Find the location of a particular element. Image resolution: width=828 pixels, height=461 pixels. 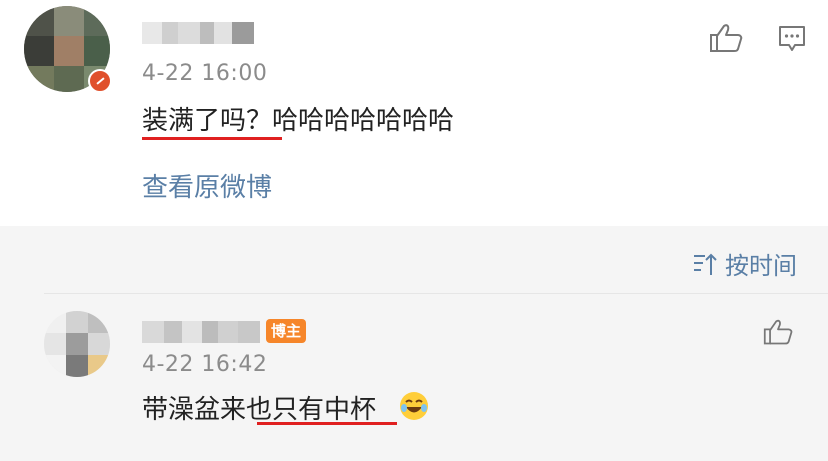

comment-icon is located at coordinates (792, 39).